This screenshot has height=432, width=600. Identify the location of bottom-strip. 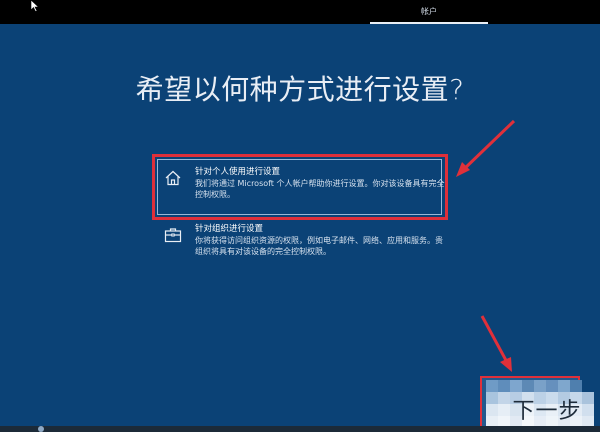
(300, 429).